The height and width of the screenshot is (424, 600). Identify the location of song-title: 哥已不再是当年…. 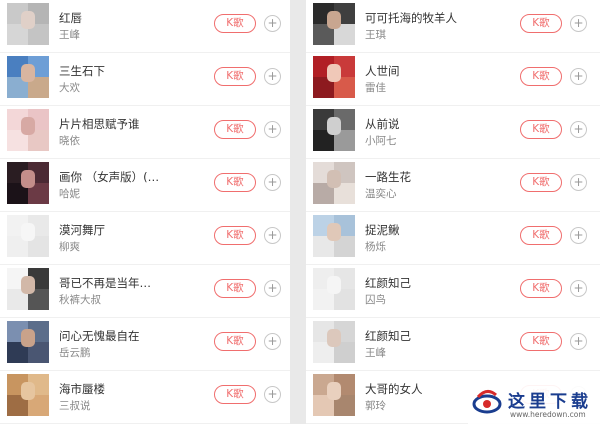
(114, 283).